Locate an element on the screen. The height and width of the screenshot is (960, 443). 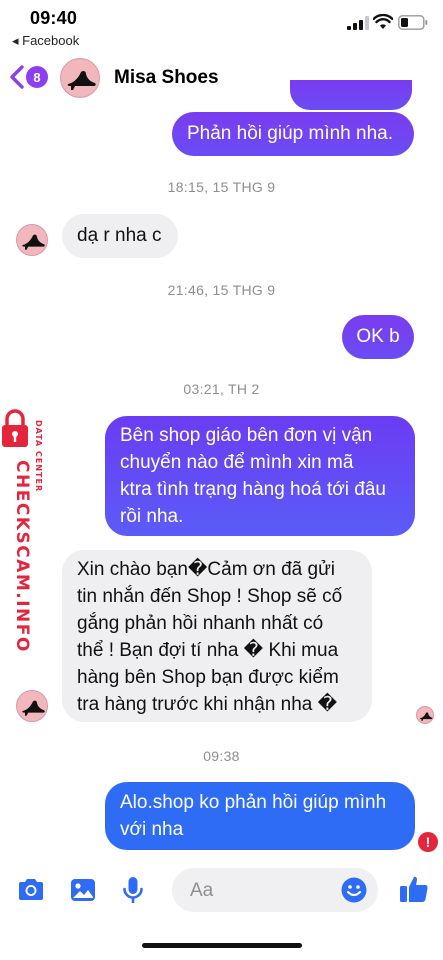
checkscam-watermark: CHECKSCAM.INFO DATA CENTER is located at coordinates (23, 530).